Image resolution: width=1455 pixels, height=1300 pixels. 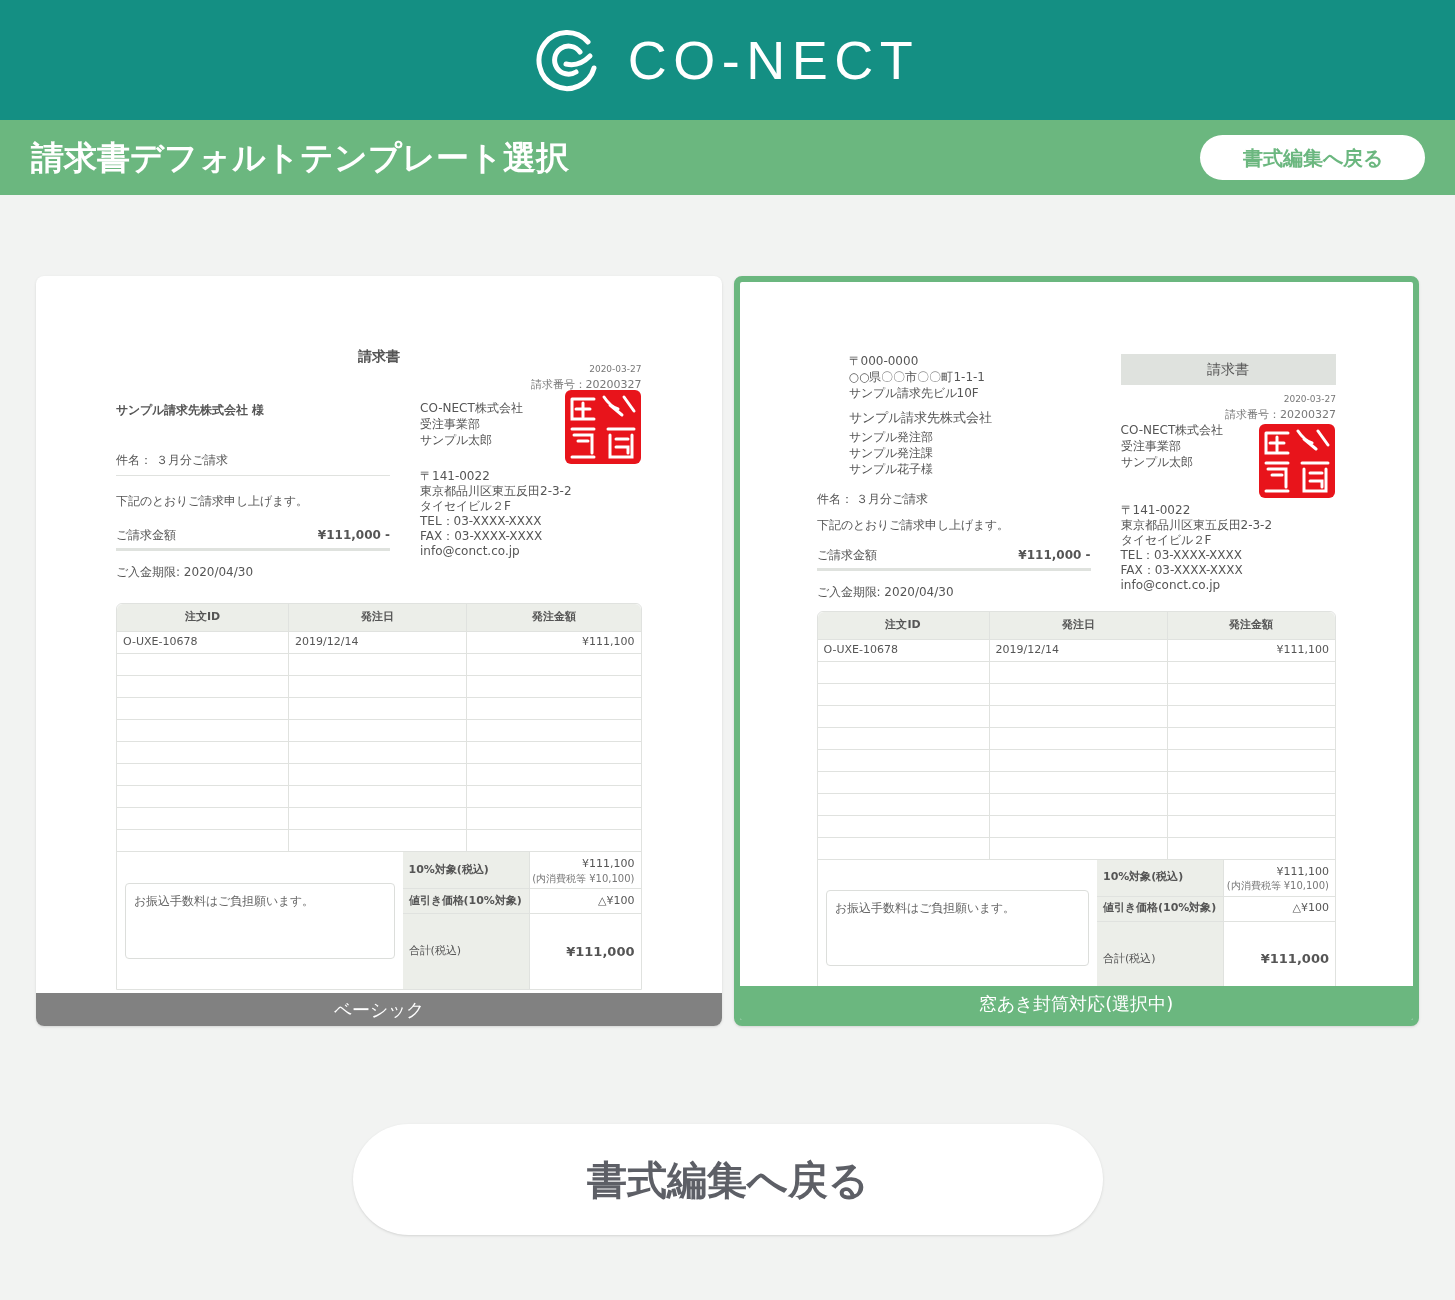 What do you see at coordinates (884, 361) in the screenshot?
I see `recipient-address-line: 〒000-0000` at bounding box center [884, 361].